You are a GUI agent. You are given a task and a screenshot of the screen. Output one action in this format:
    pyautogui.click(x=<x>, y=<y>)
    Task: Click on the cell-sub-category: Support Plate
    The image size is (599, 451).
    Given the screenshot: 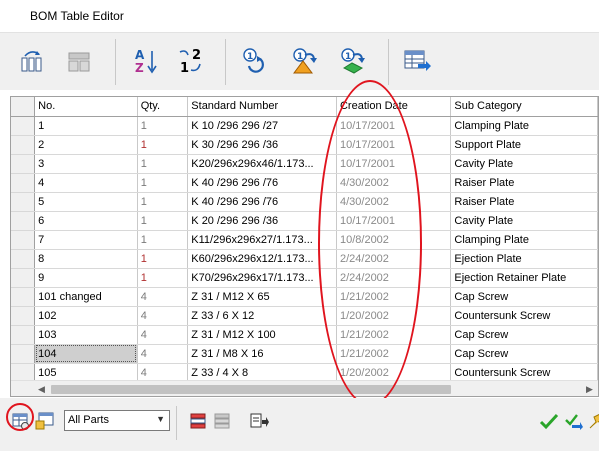 What is the action you would take?
    pyautogui.click(x=524, y=145)
    